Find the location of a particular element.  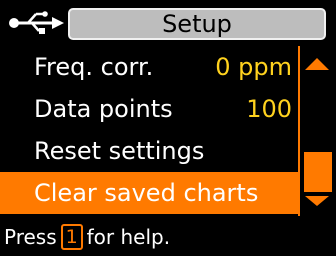

menu-item-label: Freq. corr. is located at coordinates (94, 67).